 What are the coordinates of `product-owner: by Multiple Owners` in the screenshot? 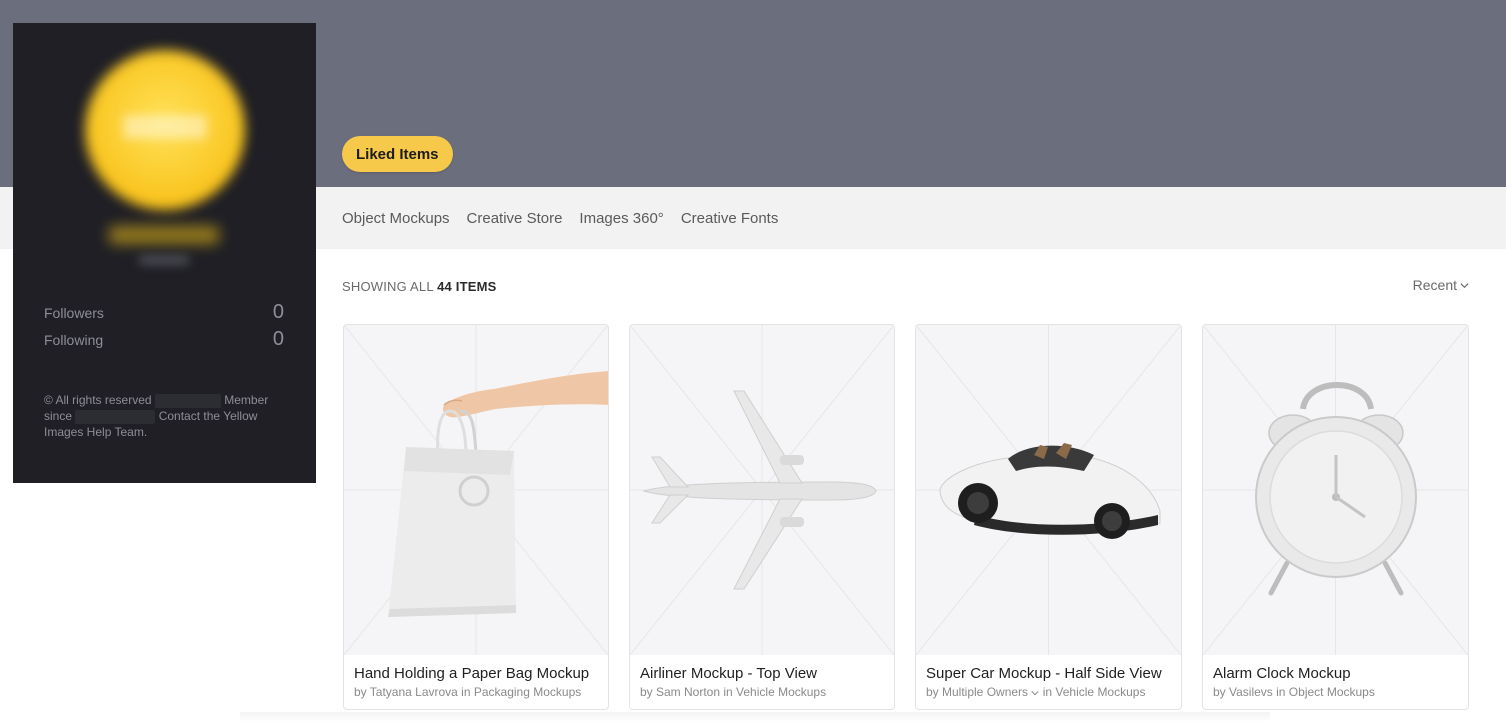 It's located at (977, 692).